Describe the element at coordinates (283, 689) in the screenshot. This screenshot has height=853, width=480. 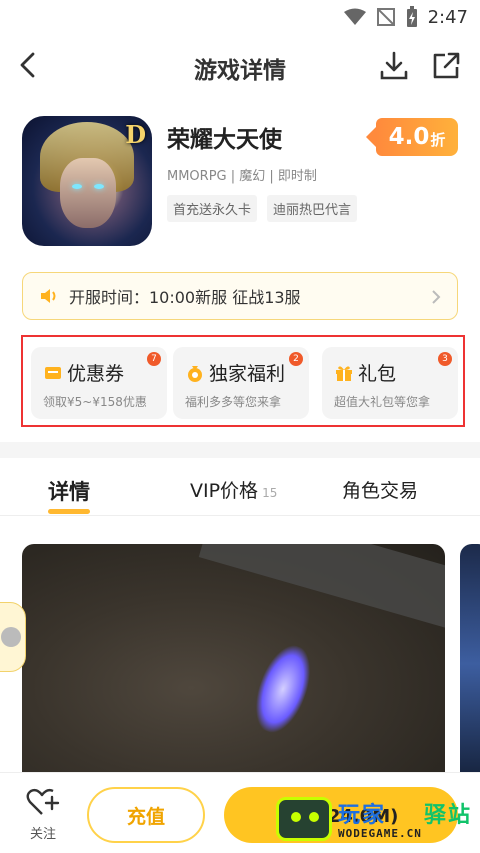
I see `screenshot-character-glow` at that location.